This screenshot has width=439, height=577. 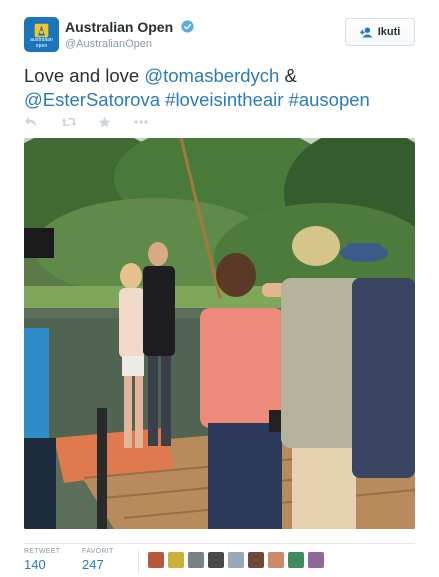 What do you see at coordinates (187, 26) in the screenshot?
I see `verified-badge-icon` at bounding box center [187, 26].